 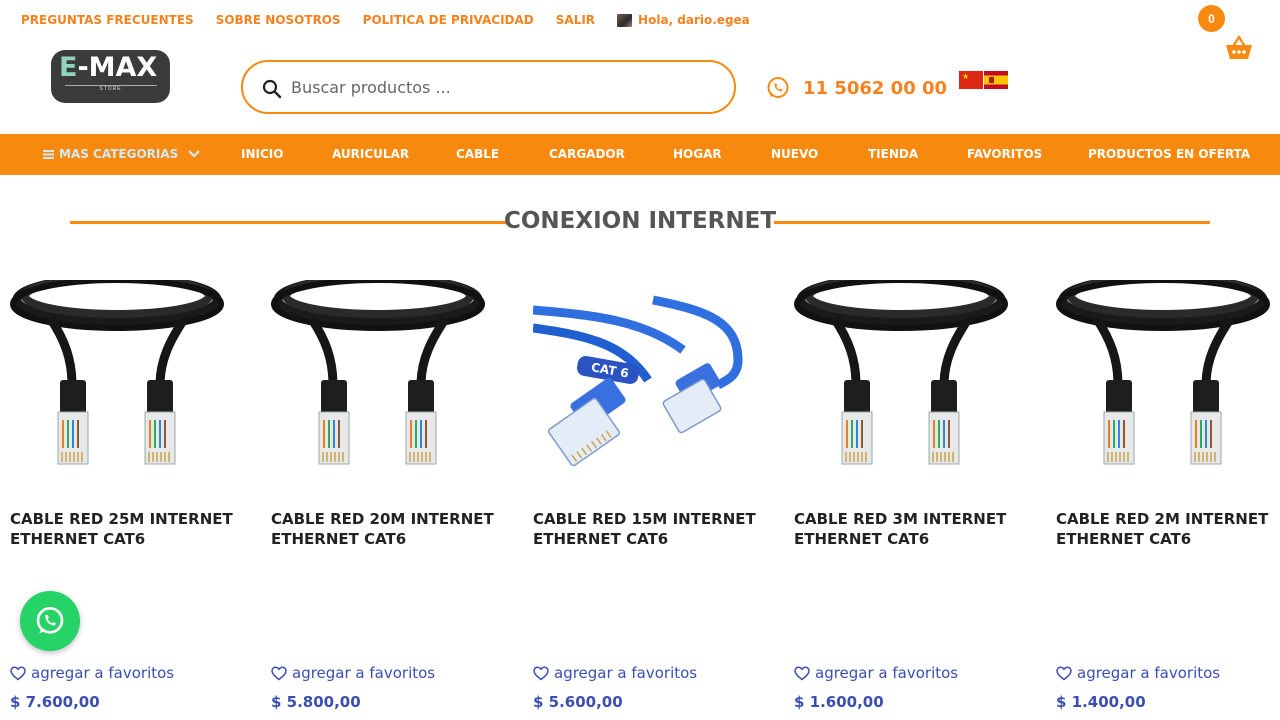 I want to click on categories-menu: MAS CATEGORIAS, so click(x=122, y=154).